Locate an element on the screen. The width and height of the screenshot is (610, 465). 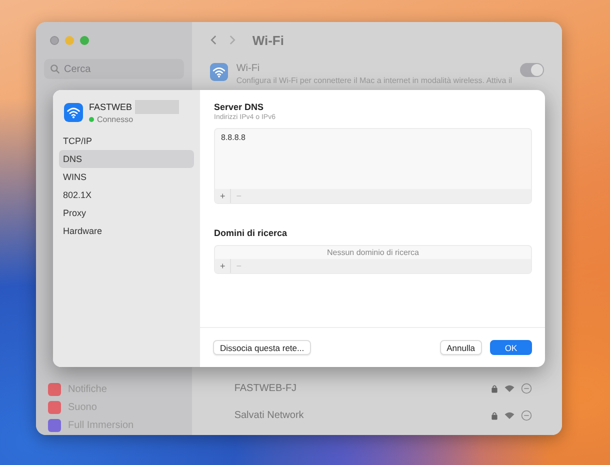
network-name: FASTWEB-FJ is located at coordinates (359, 388).